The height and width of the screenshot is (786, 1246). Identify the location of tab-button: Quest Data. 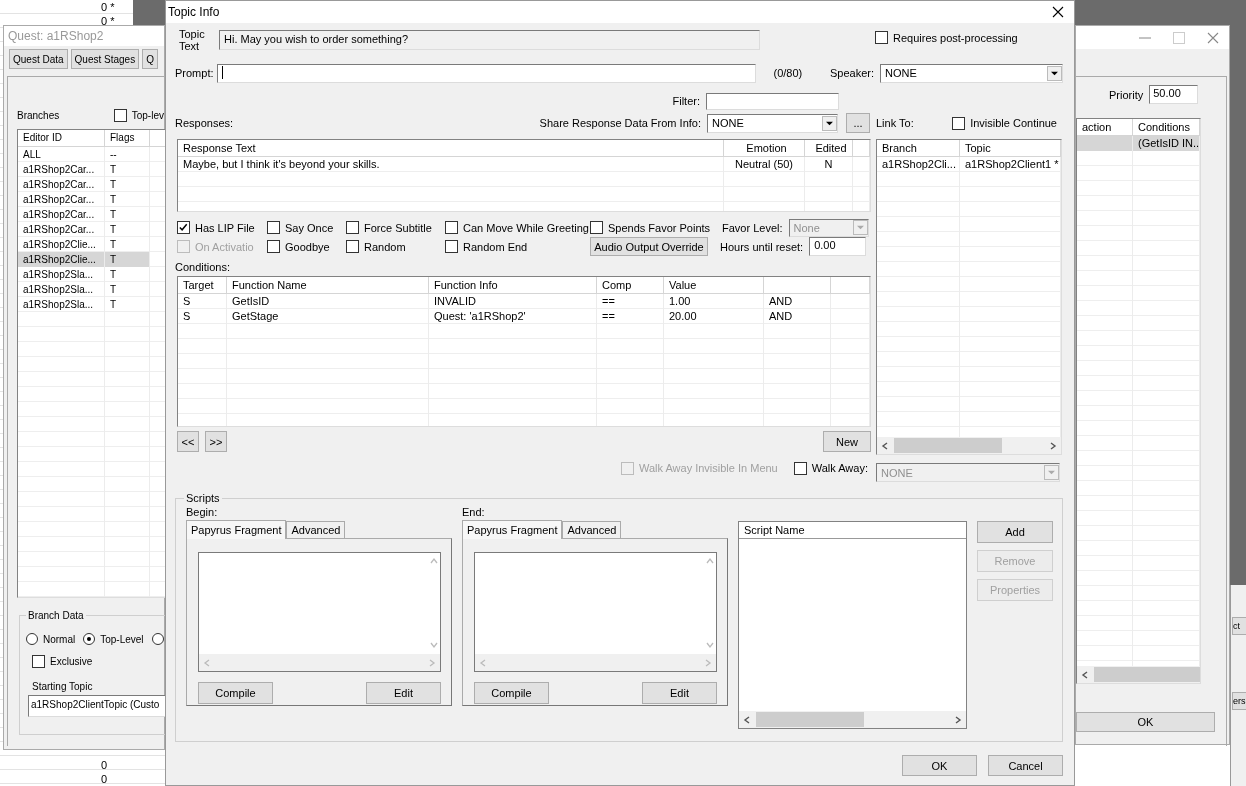
(38, 59).